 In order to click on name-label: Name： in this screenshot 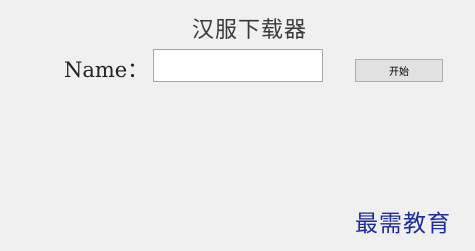, I will do `click(106, 70)`.